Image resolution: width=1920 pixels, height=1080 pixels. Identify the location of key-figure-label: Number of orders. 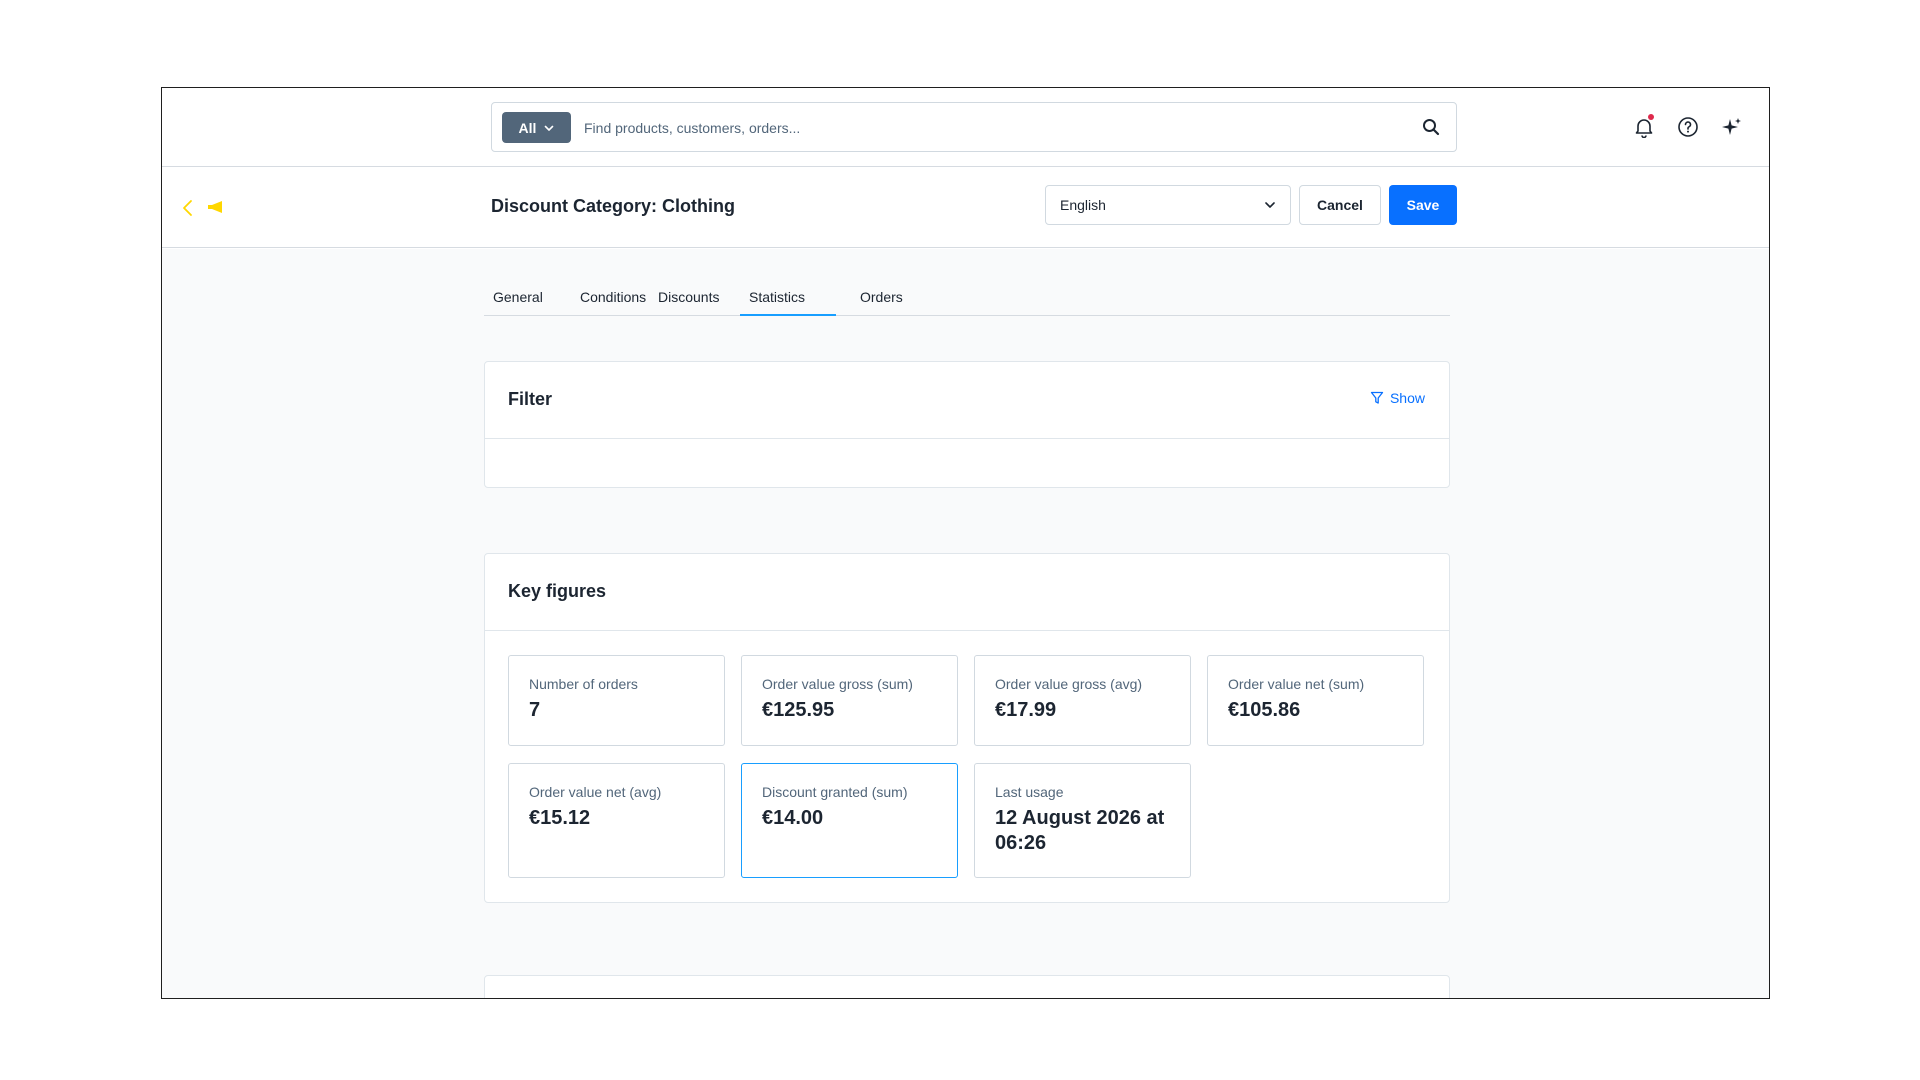
(583, 684).